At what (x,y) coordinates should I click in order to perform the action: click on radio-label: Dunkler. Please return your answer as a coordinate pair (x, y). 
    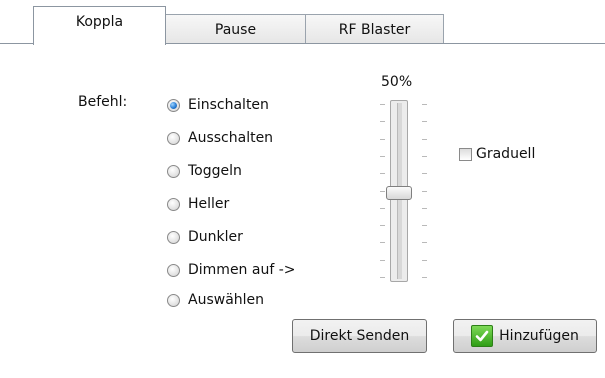
    Looking at the image, I should click on (215, 237).